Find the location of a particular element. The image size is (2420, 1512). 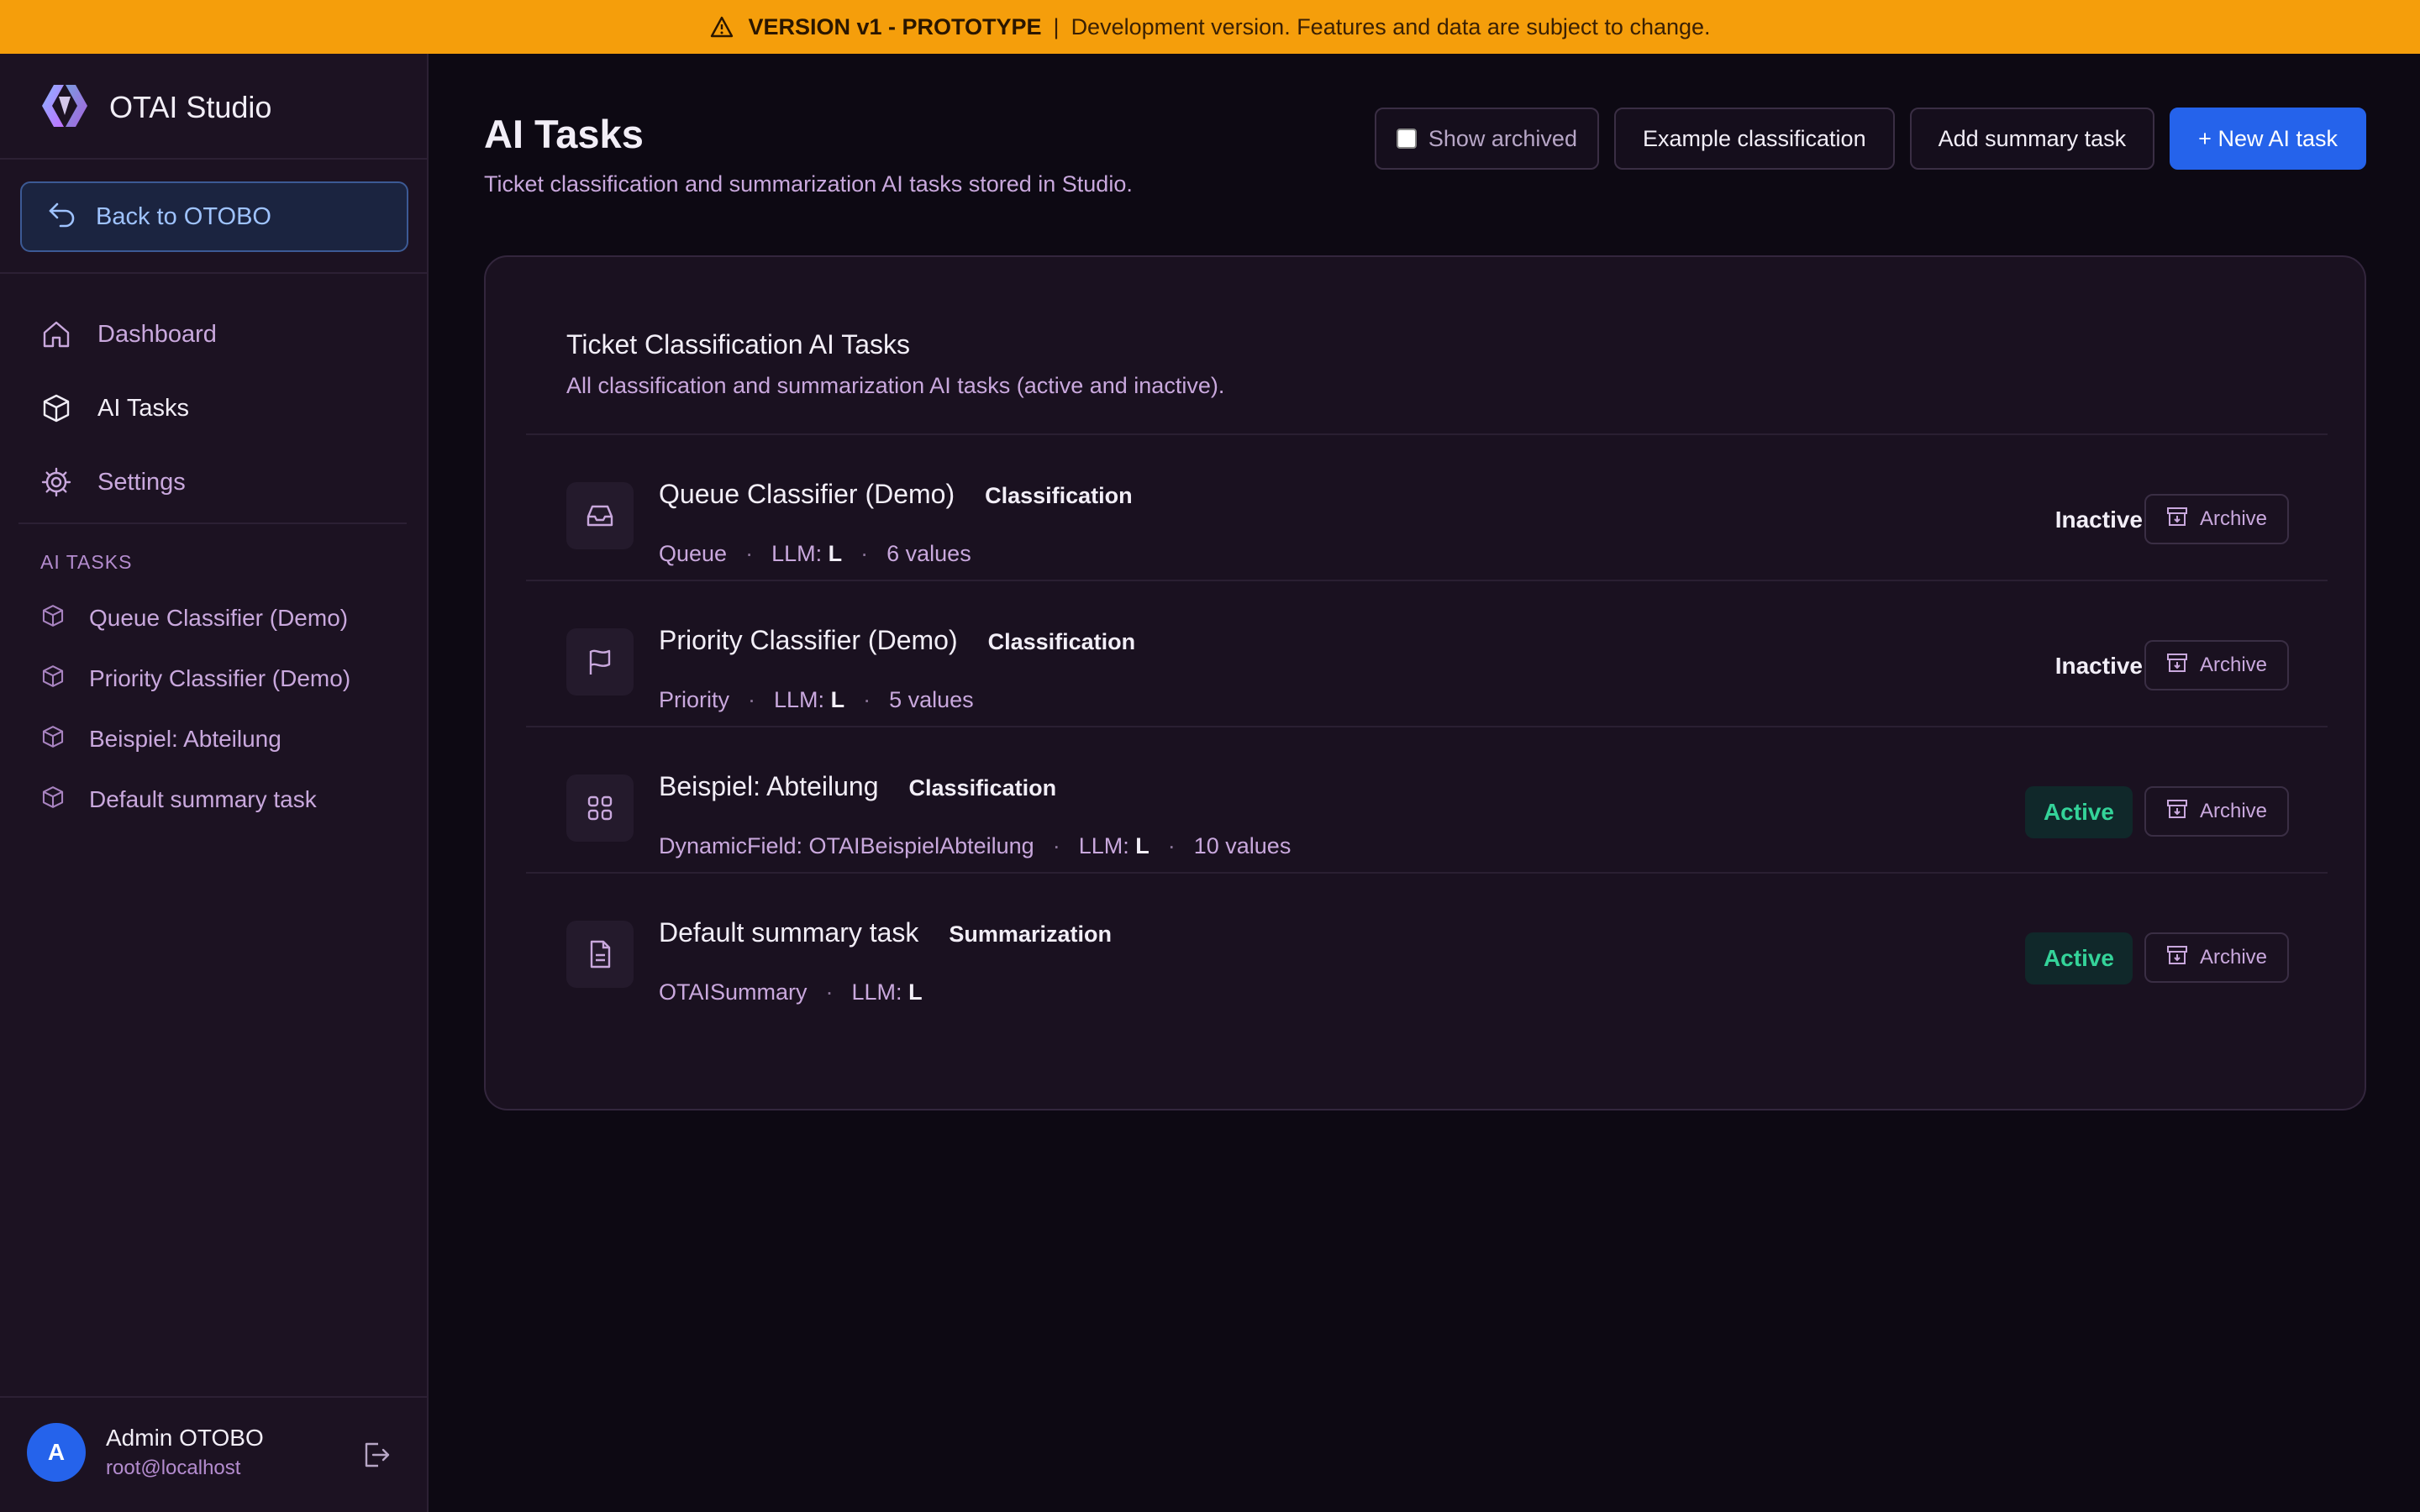

grid-icon is located at coordinates (600, 808).